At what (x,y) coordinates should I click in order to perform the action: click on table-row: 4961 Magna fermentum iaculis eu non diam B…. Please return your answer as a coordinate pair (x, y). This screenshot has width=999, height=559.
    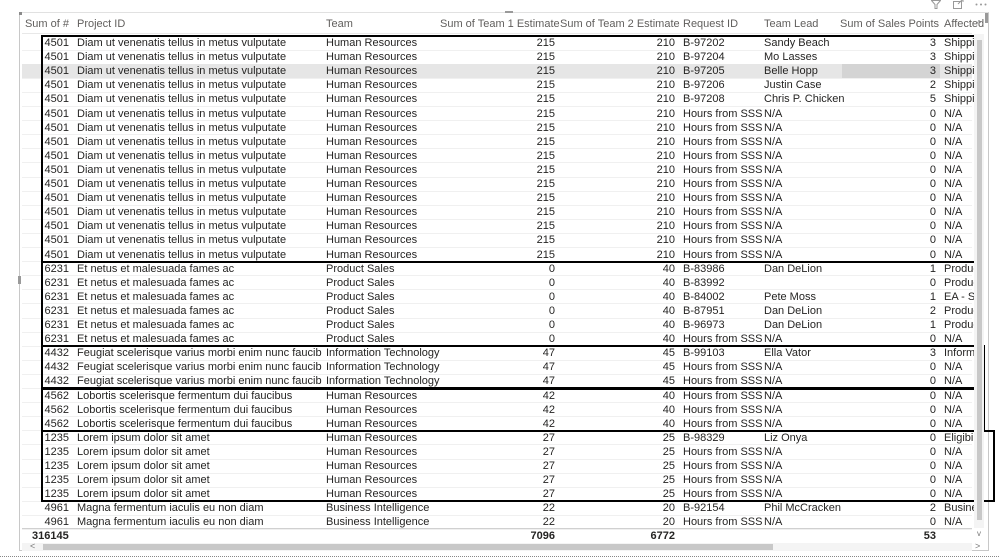
    Looking at the image, I should click on (502, 508).